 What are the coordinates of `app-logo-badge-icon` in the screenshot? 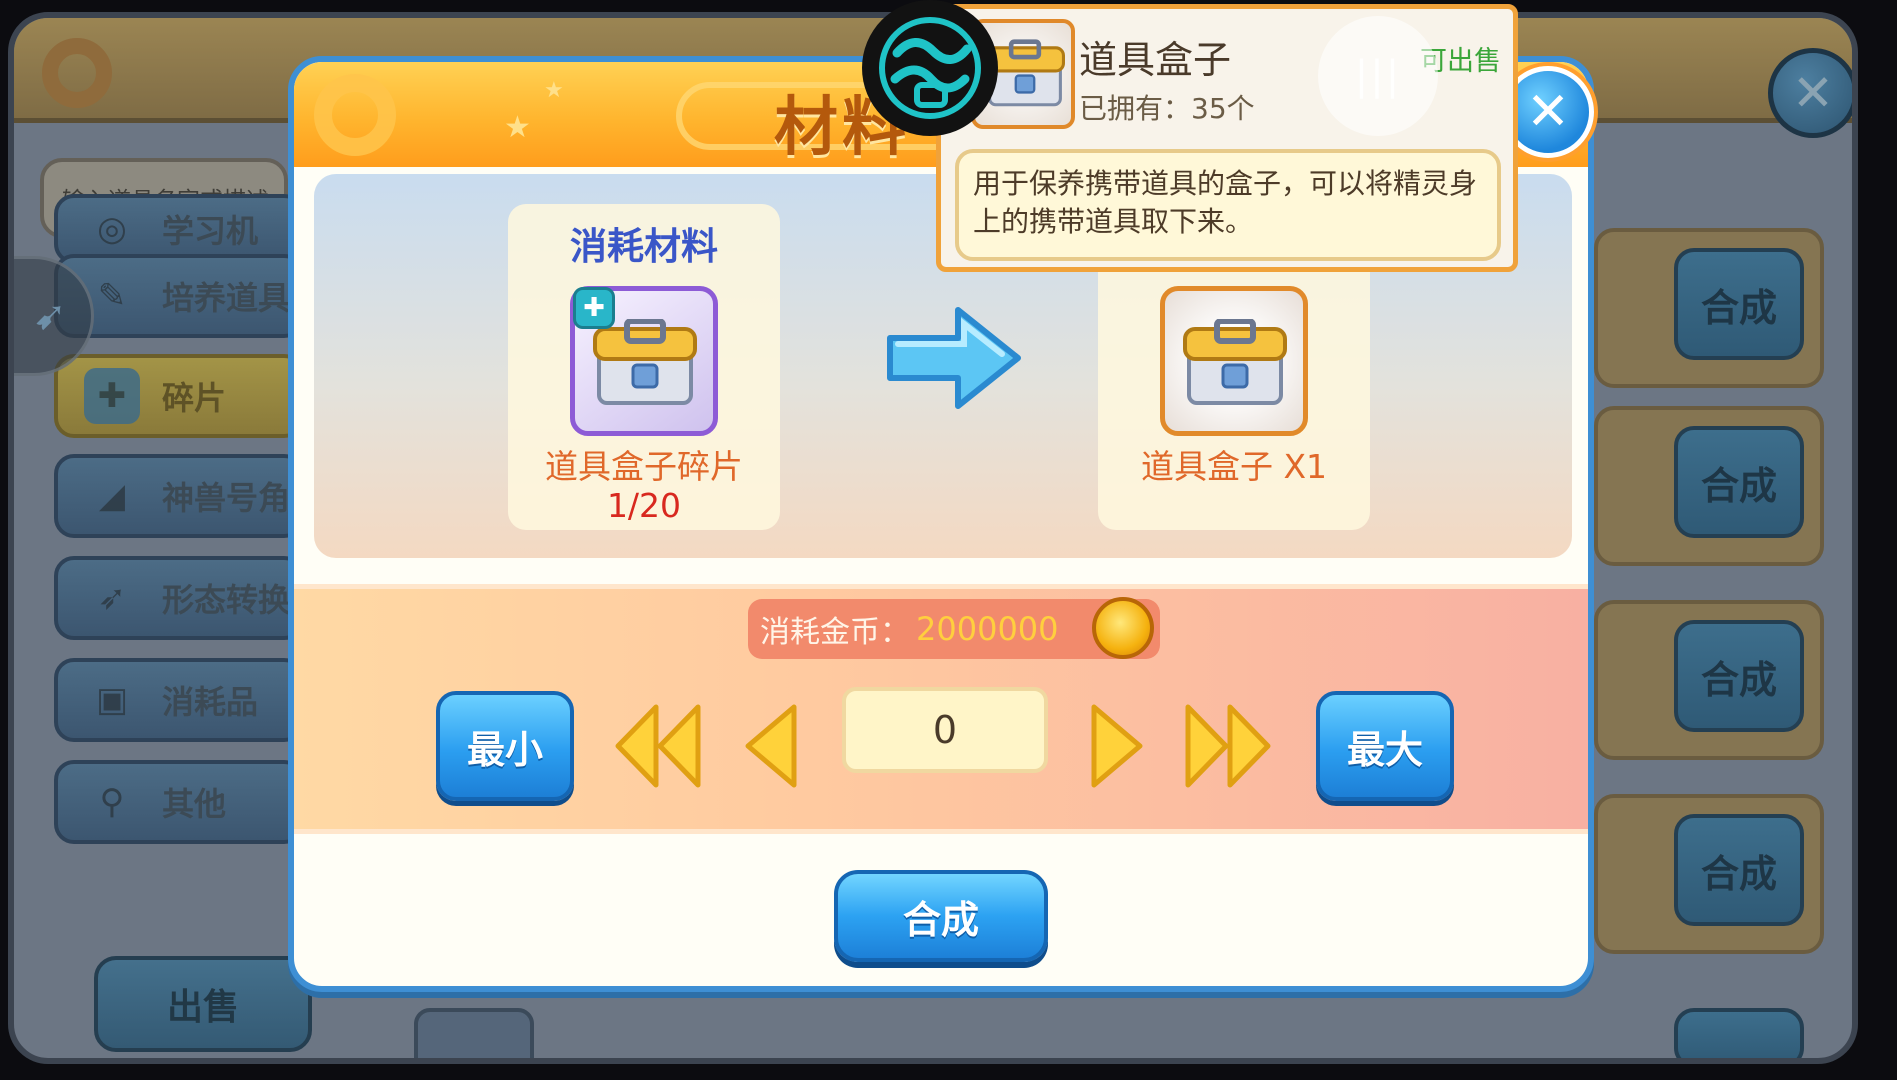 It's located at (930, 68).